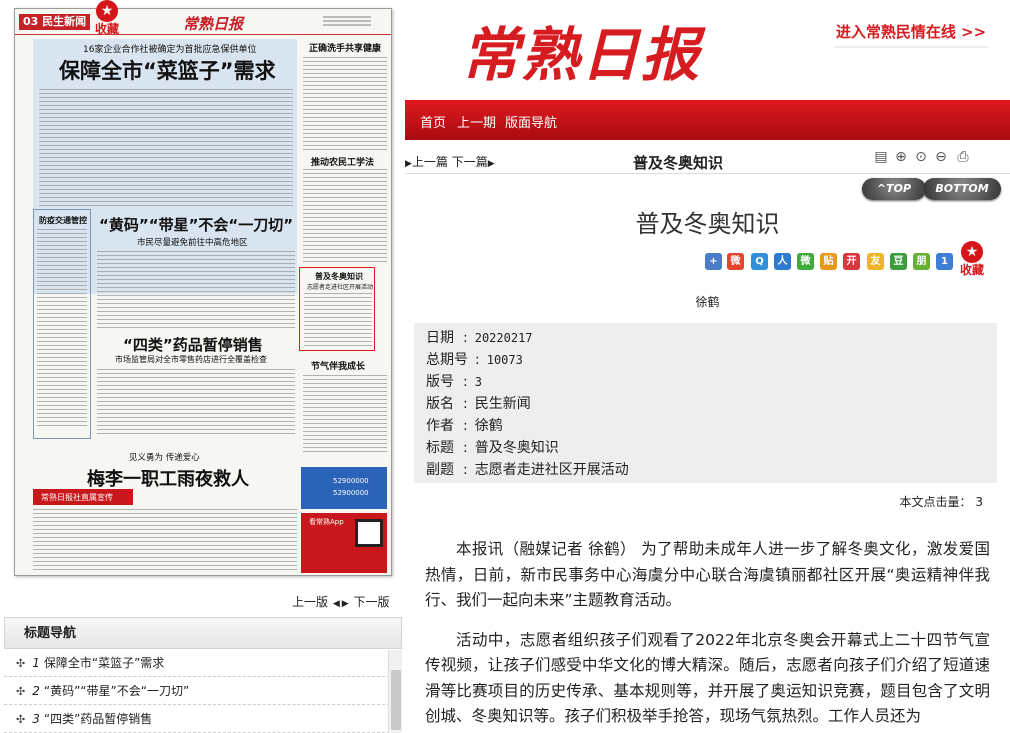 This screenshot has width=1010, height=733. Describe the element at coordinates (678, 163) in the screenshot. I see `article-bar-title: 普及冬奥知识` at that location.